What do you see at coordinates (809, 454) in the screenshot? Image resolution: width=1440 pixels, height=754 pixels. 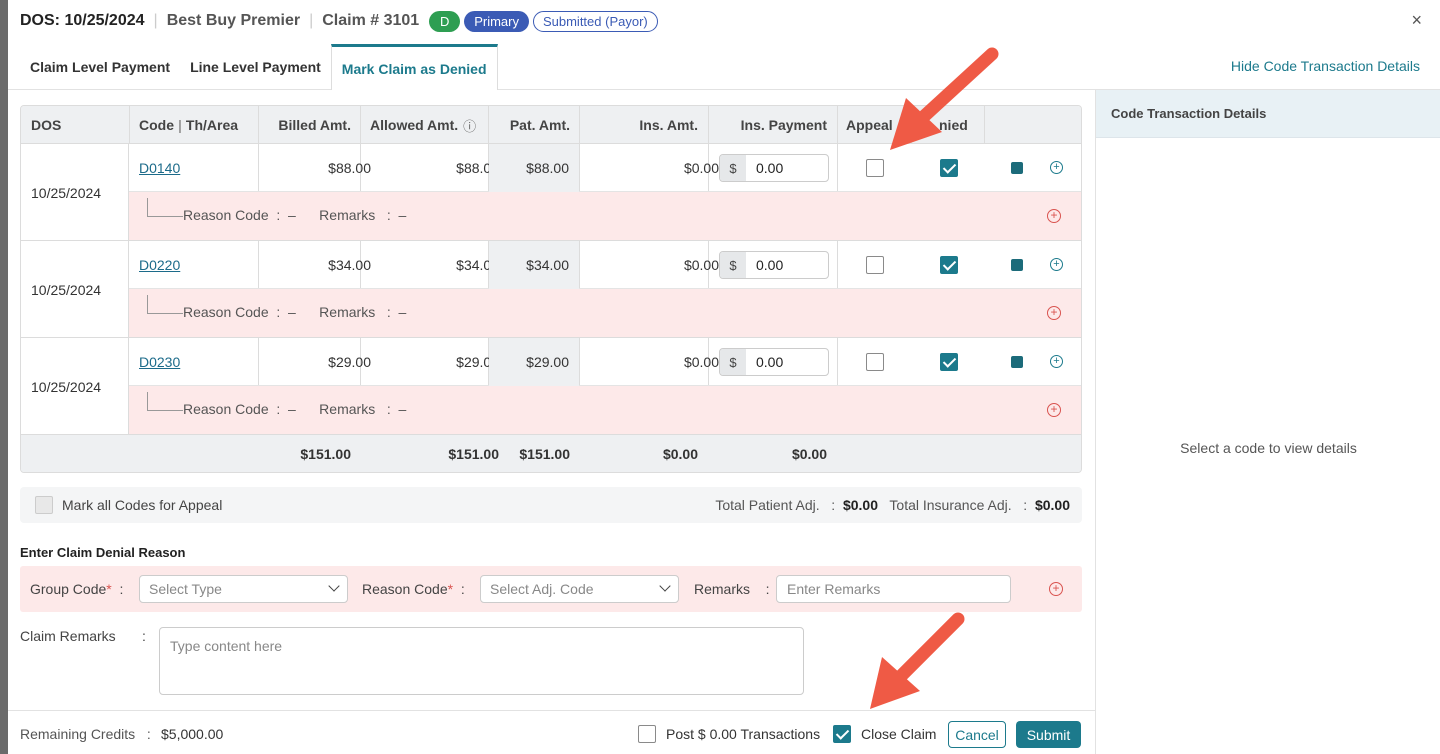 I see `total-payment: $0.00` at bounding box center [809, 454].